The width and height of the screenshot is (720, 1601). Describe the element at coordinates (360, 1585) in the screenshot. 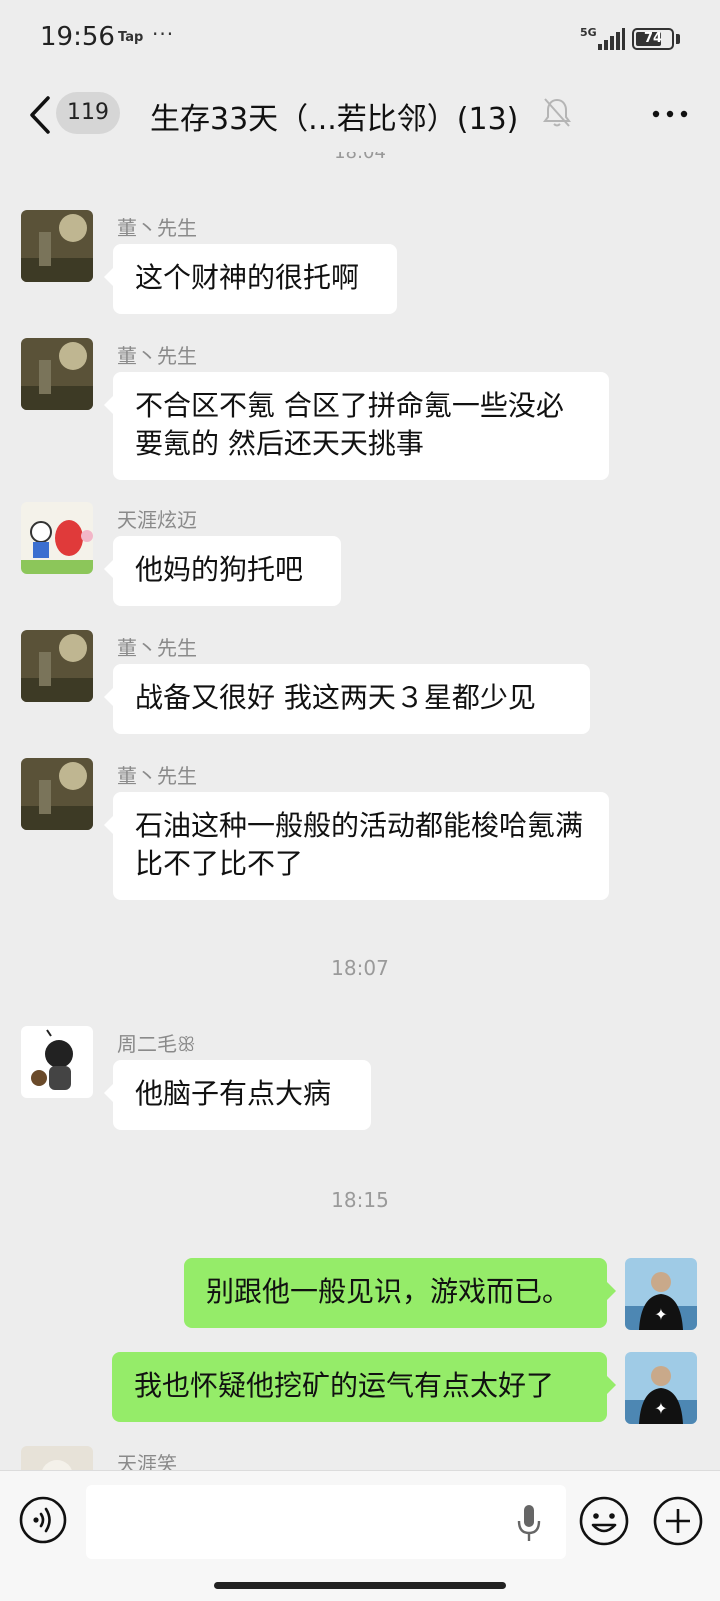

I see `home-indicator` at that location.